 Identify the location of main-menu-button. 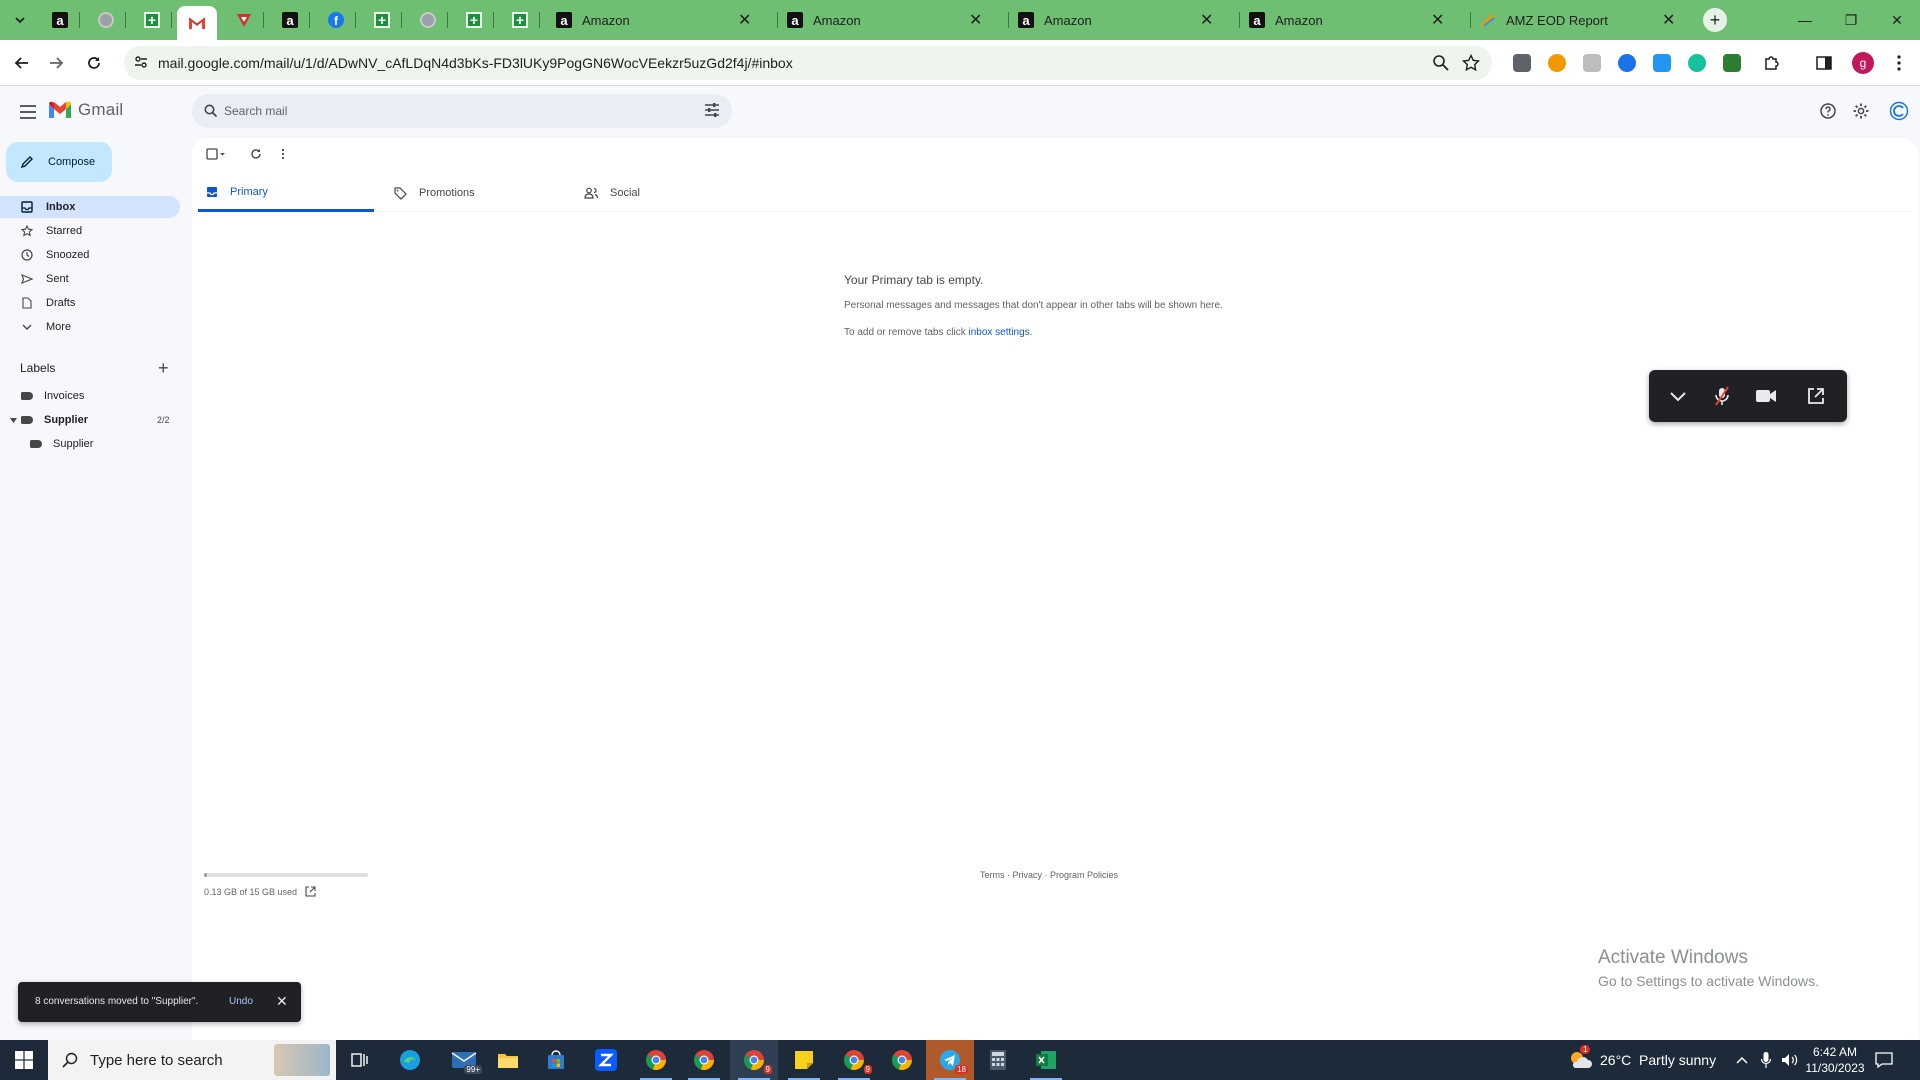
(28, 112).